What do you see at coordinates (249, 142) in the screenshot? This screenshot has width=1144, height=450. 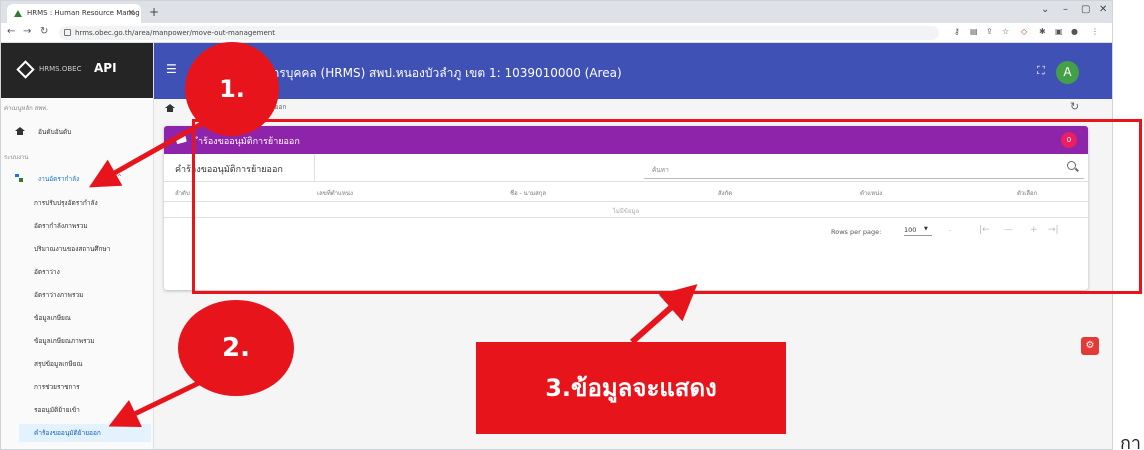 I see `card-title: ำร้องขออนุมัติการย้ายออก` at bounding box center [249, 142].